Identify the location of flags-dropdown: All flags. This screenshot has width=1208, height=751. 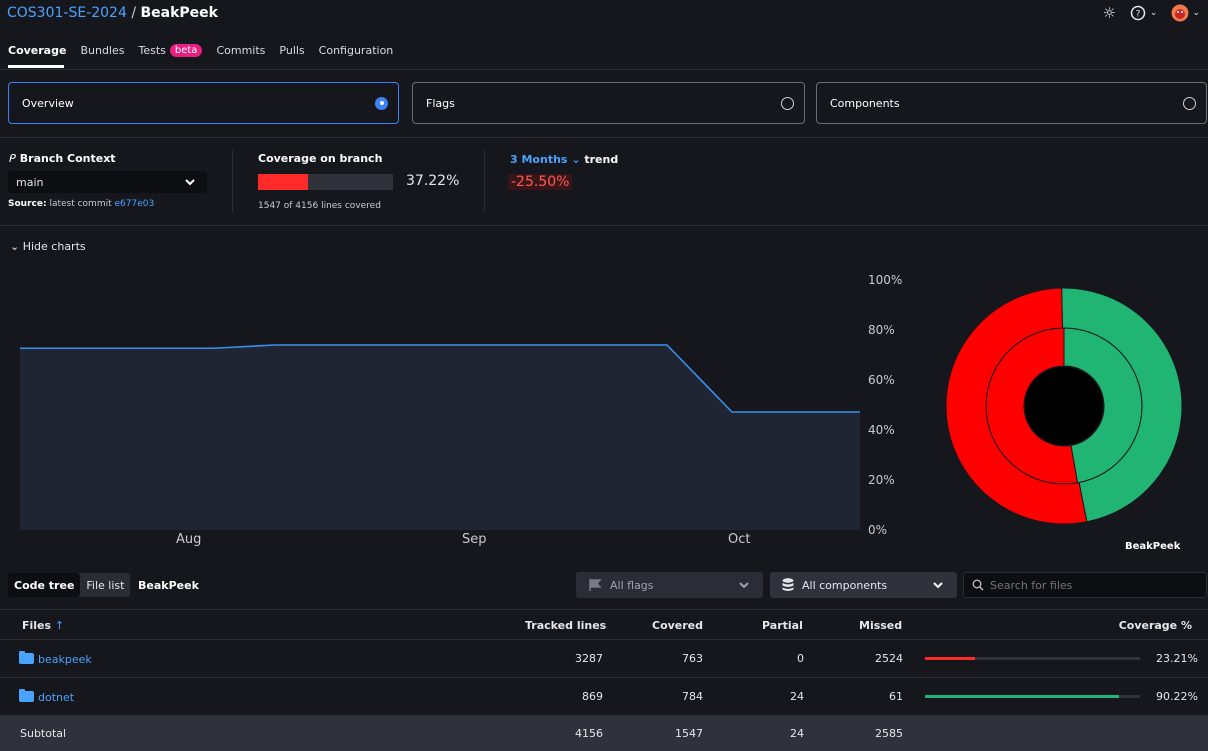
(669, 585).